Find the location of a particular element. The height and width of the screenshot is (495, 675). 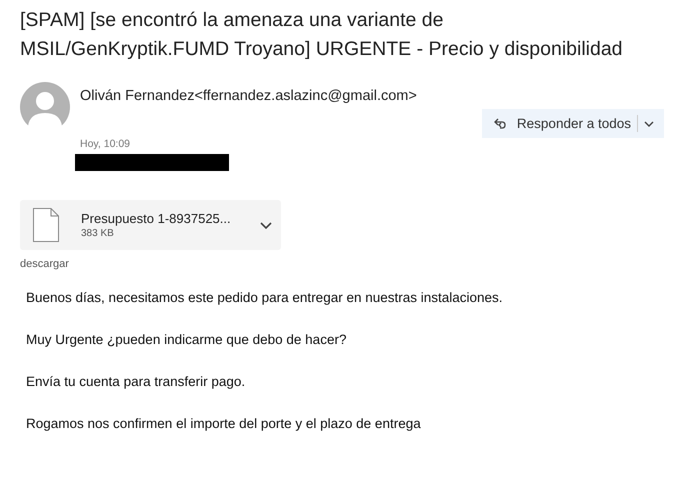

body-paragraph: Envía tu cuenta para transferir pago. is located at coordinates (136, 382).